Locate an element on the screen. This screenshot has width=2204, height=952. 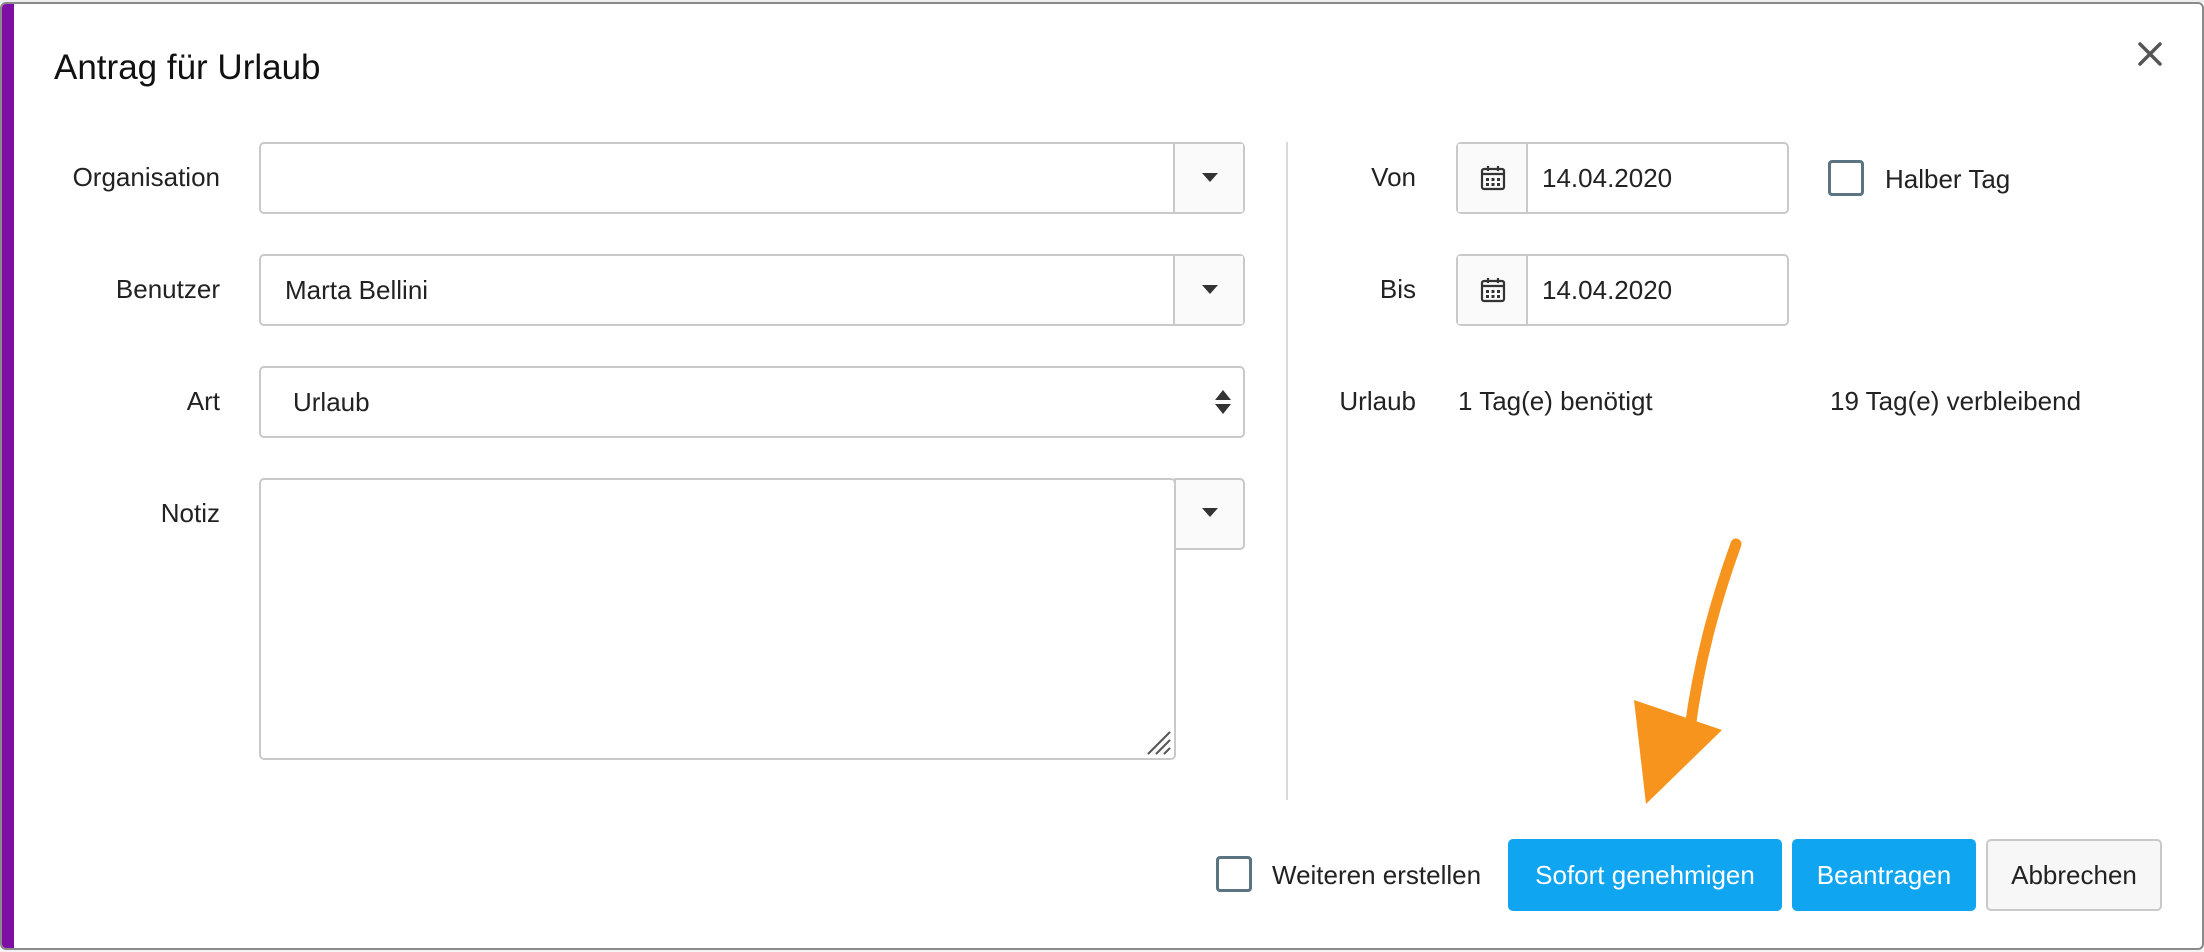
von-date-value: 14.04.2020 is located at coordinates (1607, 178).